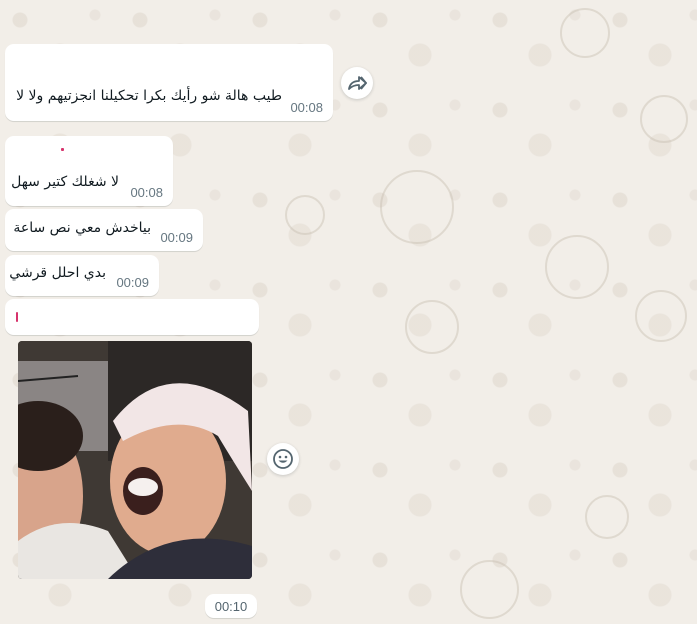 This screenshot has height=624, width=697. I want to click on forward-icon, so click(357, 83).